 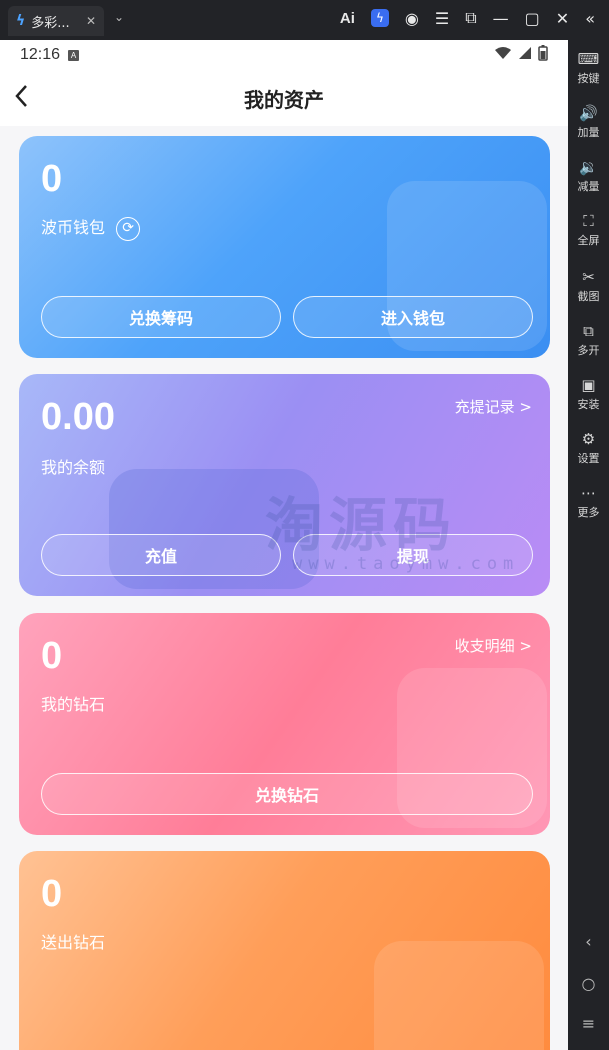 I want to click on multi-instance-icon: ⧉, so click(x=588, y=331).